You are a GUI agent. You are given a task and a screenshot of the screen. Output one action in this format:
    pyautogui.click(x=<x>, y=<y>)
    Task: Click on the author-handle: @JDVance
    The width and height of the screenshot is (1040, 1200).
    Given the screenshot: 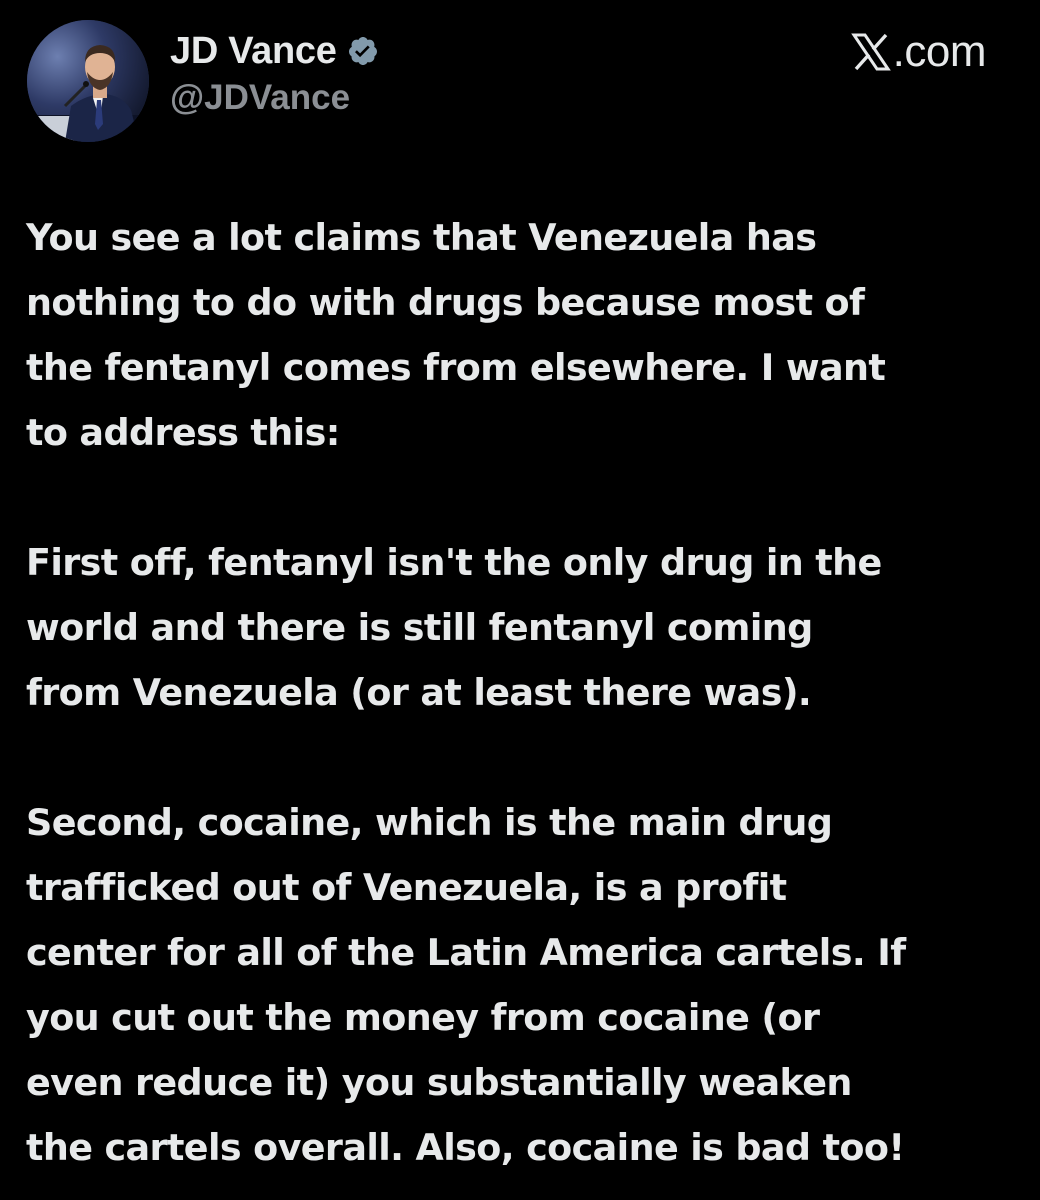 What is the action you would take?
    pyautogui.click(x=260, y=98)
    